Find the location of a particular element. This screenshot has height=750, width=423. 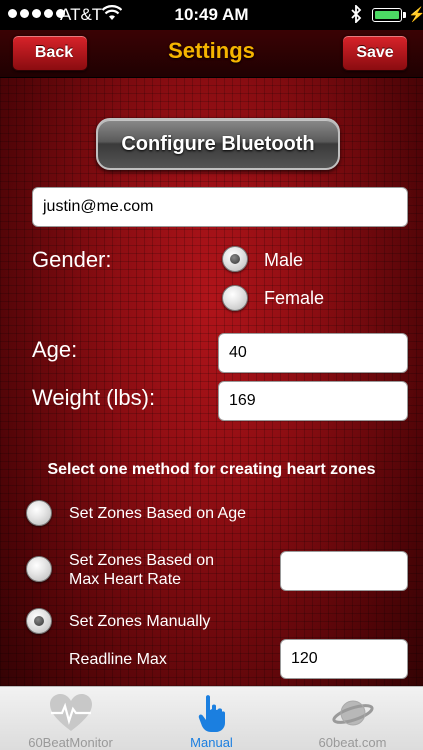

status-bar: AT&T 10:49 AM ⚡ is located at coordinates (211, 15).